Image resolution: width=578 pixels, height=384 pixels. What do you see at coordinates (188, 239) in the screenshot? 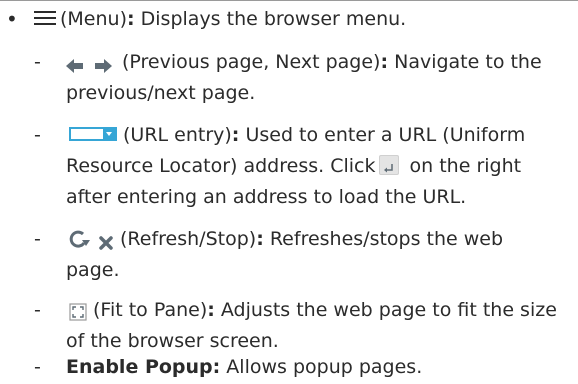
I see `refresh-stop-name: (Refresh/Stop)` at bounding box center [188, 239].